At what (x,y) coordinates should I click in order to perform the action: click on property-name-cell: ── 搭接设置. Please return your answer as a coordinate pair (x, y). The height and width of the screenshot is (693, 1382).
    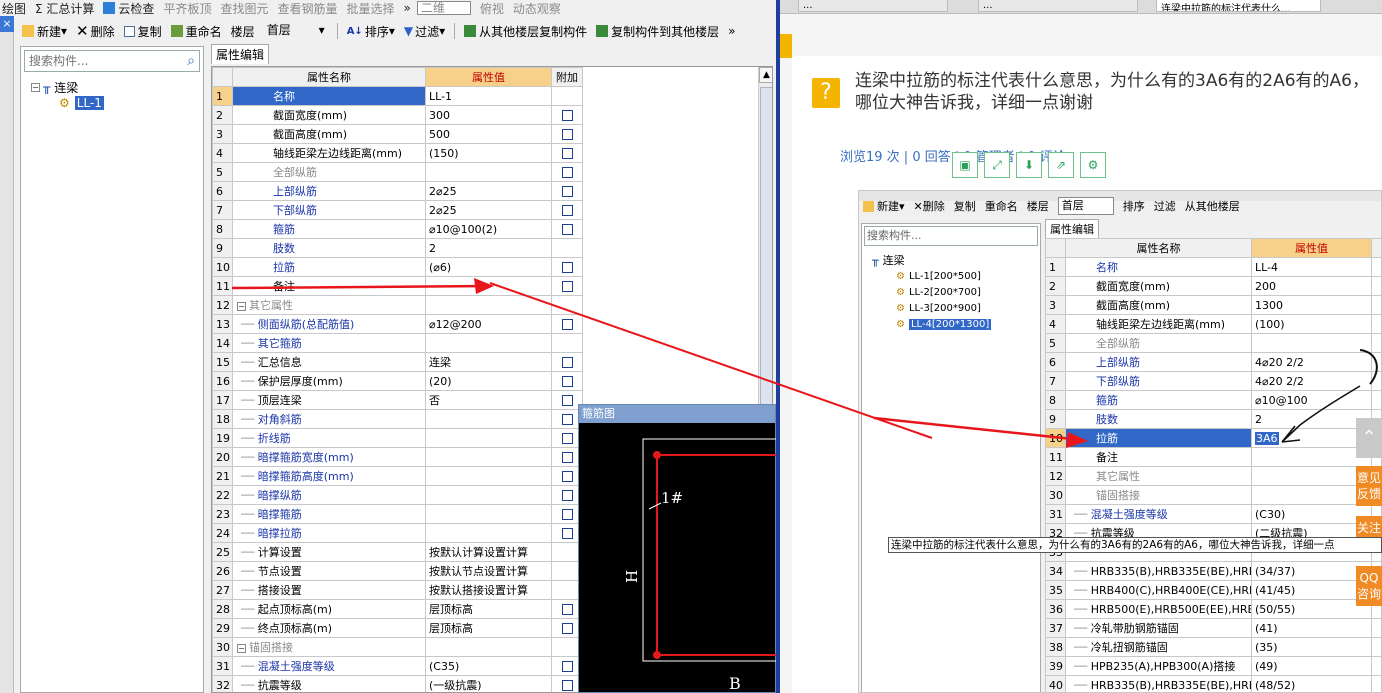
    Looking at the image, I should click on (329, 590).